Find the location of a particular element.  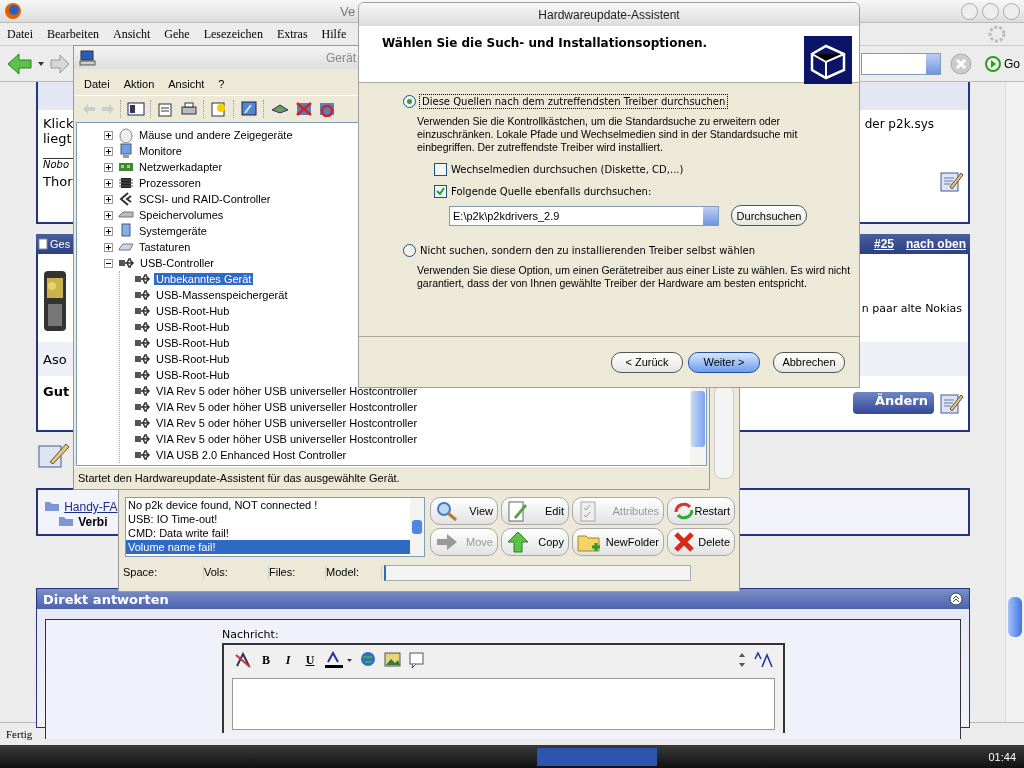

tree-item: SCSI- und RAID-Controller is located at coordinates (205, 199).